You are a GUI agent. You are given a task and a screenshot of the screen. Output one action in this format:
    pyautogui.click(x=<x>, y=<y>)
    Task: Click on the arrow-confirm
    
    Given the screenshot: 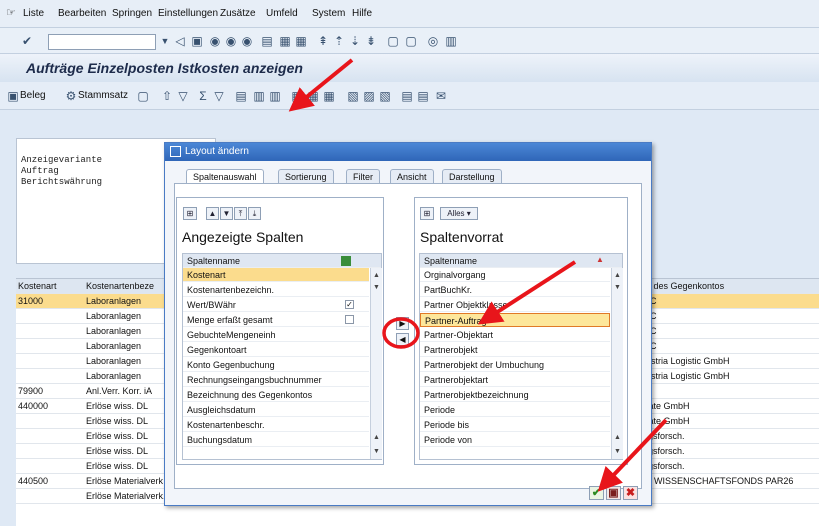 What is the action you would take?
    pyautogui.click(x=632, y=455)
    